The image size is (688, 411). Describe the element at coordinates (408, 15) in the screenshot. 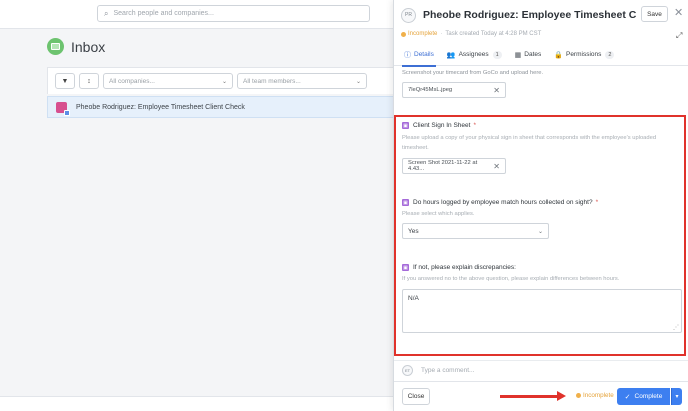

I see `avatar: PR` at that location.